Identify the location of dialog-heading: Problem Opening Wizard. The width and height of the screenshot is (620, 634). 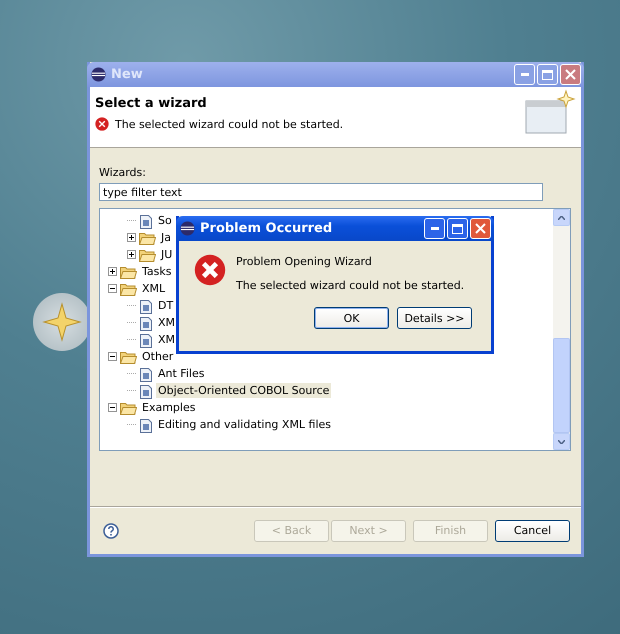
(304, 261).